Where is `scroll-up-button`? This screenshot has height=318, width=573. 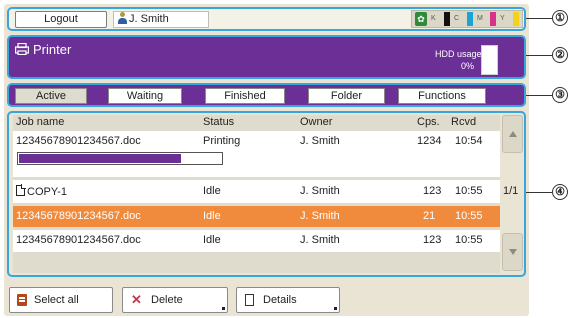 scroll-up-button is located at coordinates (512, 134).